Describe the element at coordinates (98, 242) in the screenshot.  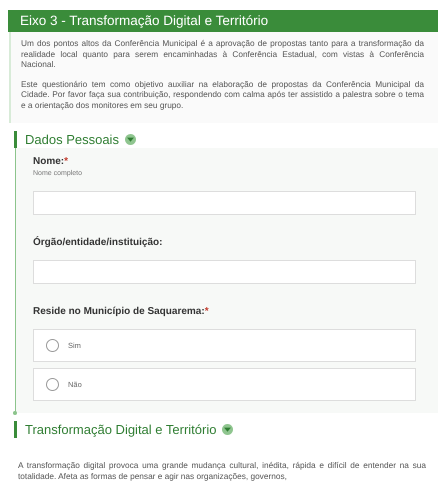
I see `question-label: Órgão/entidade/instituição:` at that location.